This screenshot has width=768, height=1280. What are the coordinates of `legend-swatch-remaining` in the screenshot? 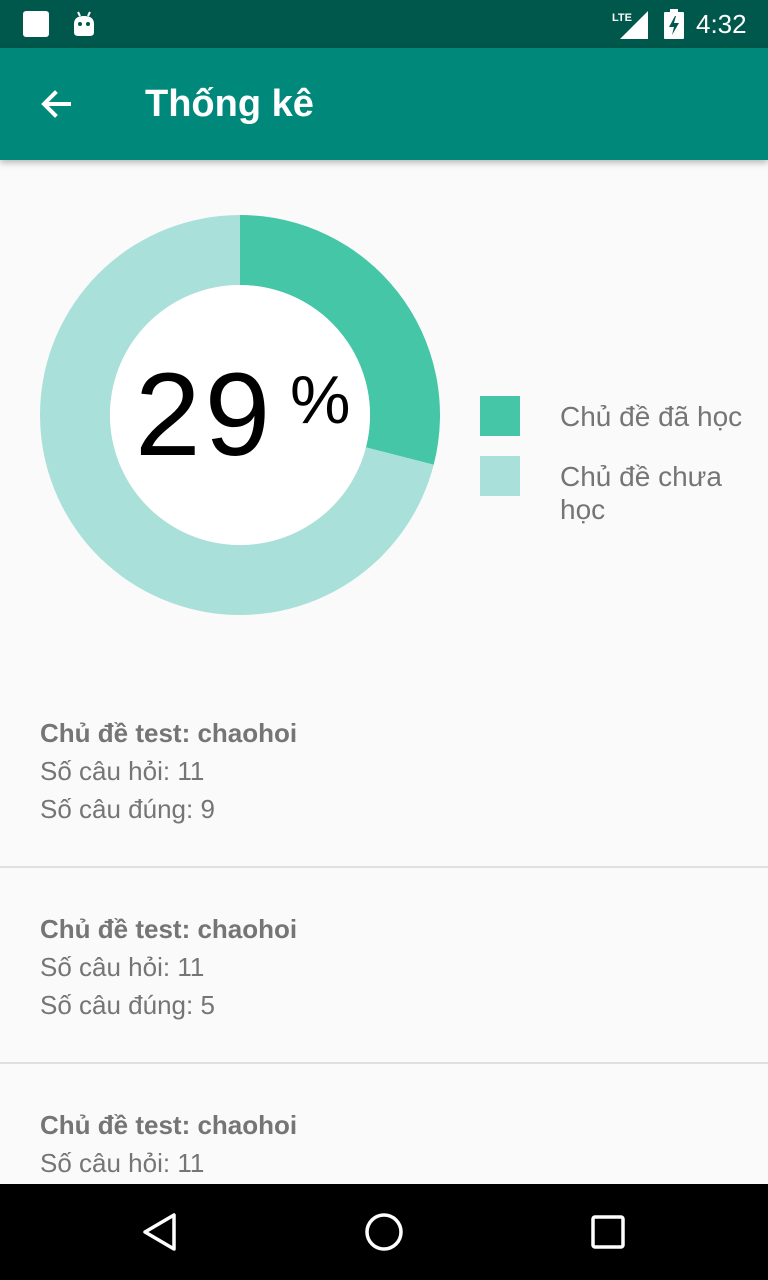 It's located at (500, 476).